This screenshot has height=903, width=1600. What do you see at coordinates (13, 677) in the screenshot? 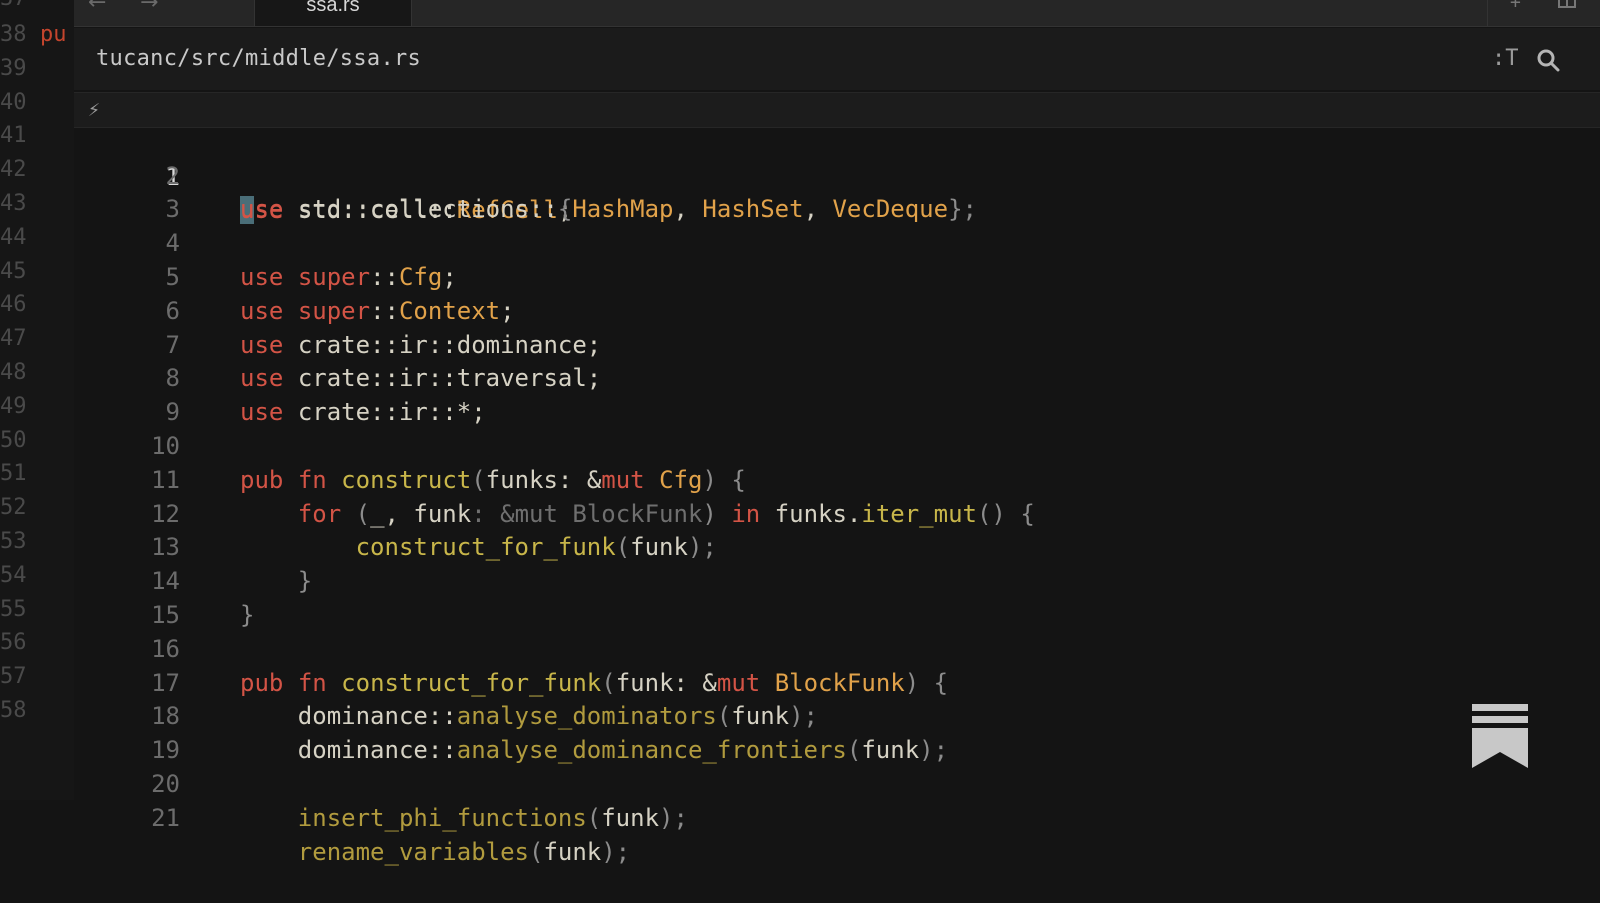
I see `background-line-number: 57` at bounding box center [13, 677].